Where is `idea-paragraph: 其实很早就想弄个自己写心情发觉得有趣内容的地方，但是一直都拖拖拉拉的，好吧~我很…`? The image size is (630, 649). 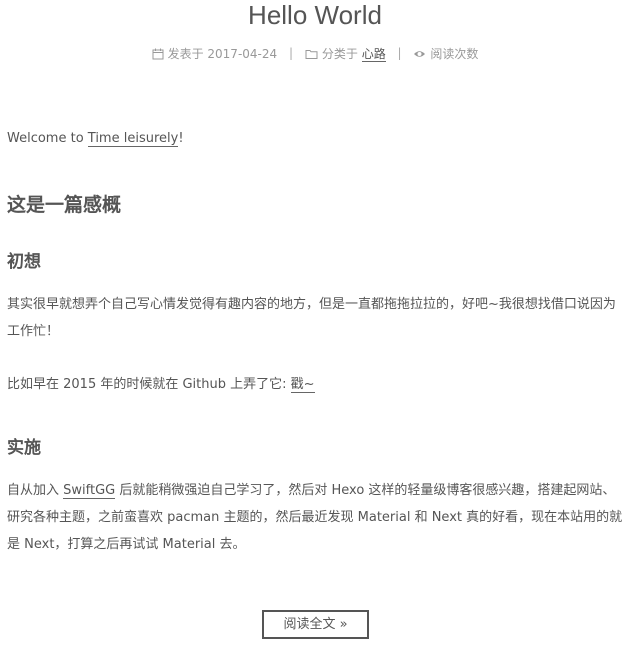 idea-paragraph: 其实很早就想弄个自己写心情发觉得有趣内容的地方，但是一直都拖拖拉拉的，好吧~我很… is located at coordinates (311, 318).